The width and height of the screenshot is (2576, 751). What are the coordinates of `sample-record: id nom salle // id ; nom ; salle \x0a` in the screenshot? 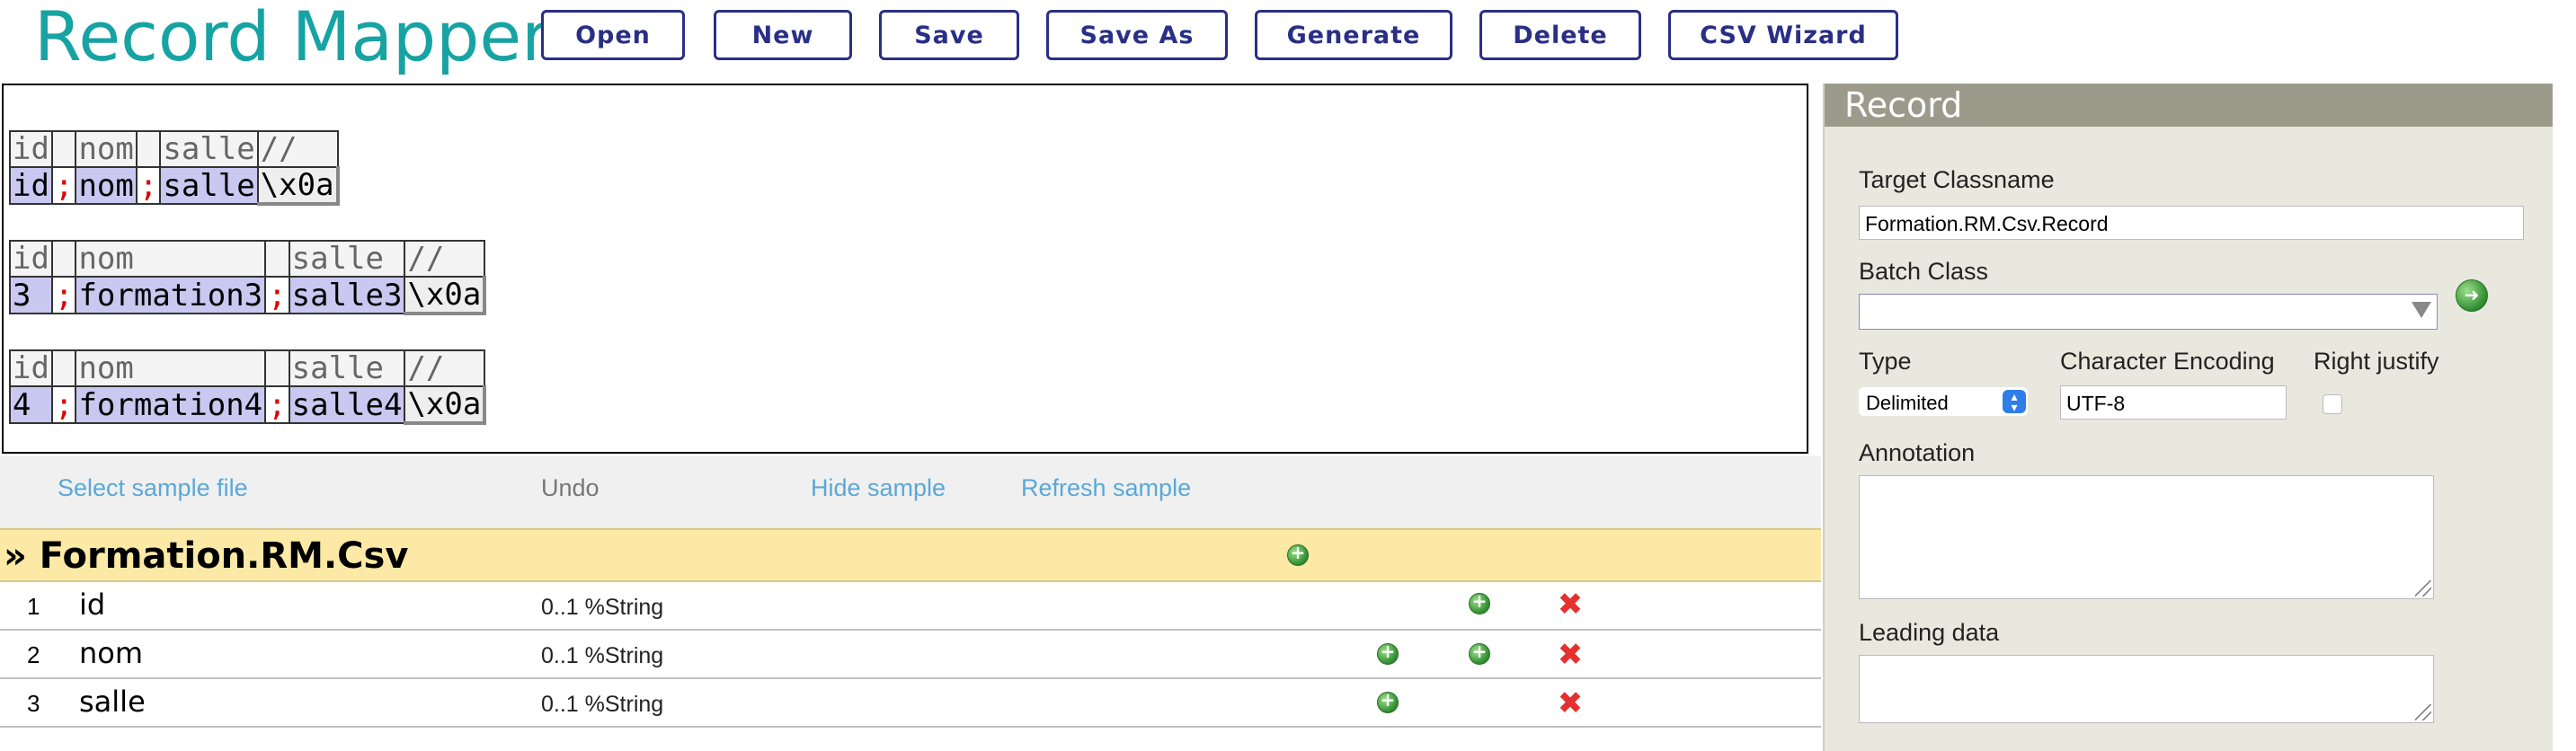 It's located at (174, 168).